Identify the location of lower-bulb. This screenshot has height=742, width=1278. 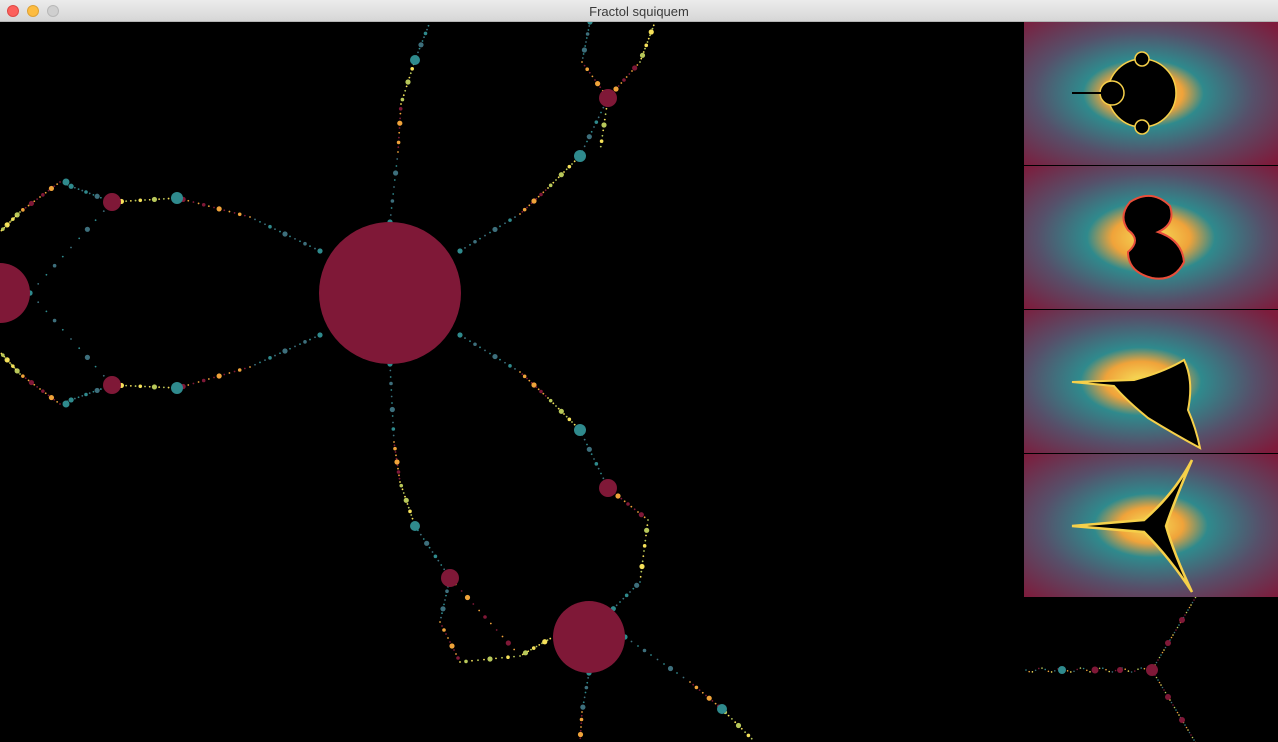
(589, 637).